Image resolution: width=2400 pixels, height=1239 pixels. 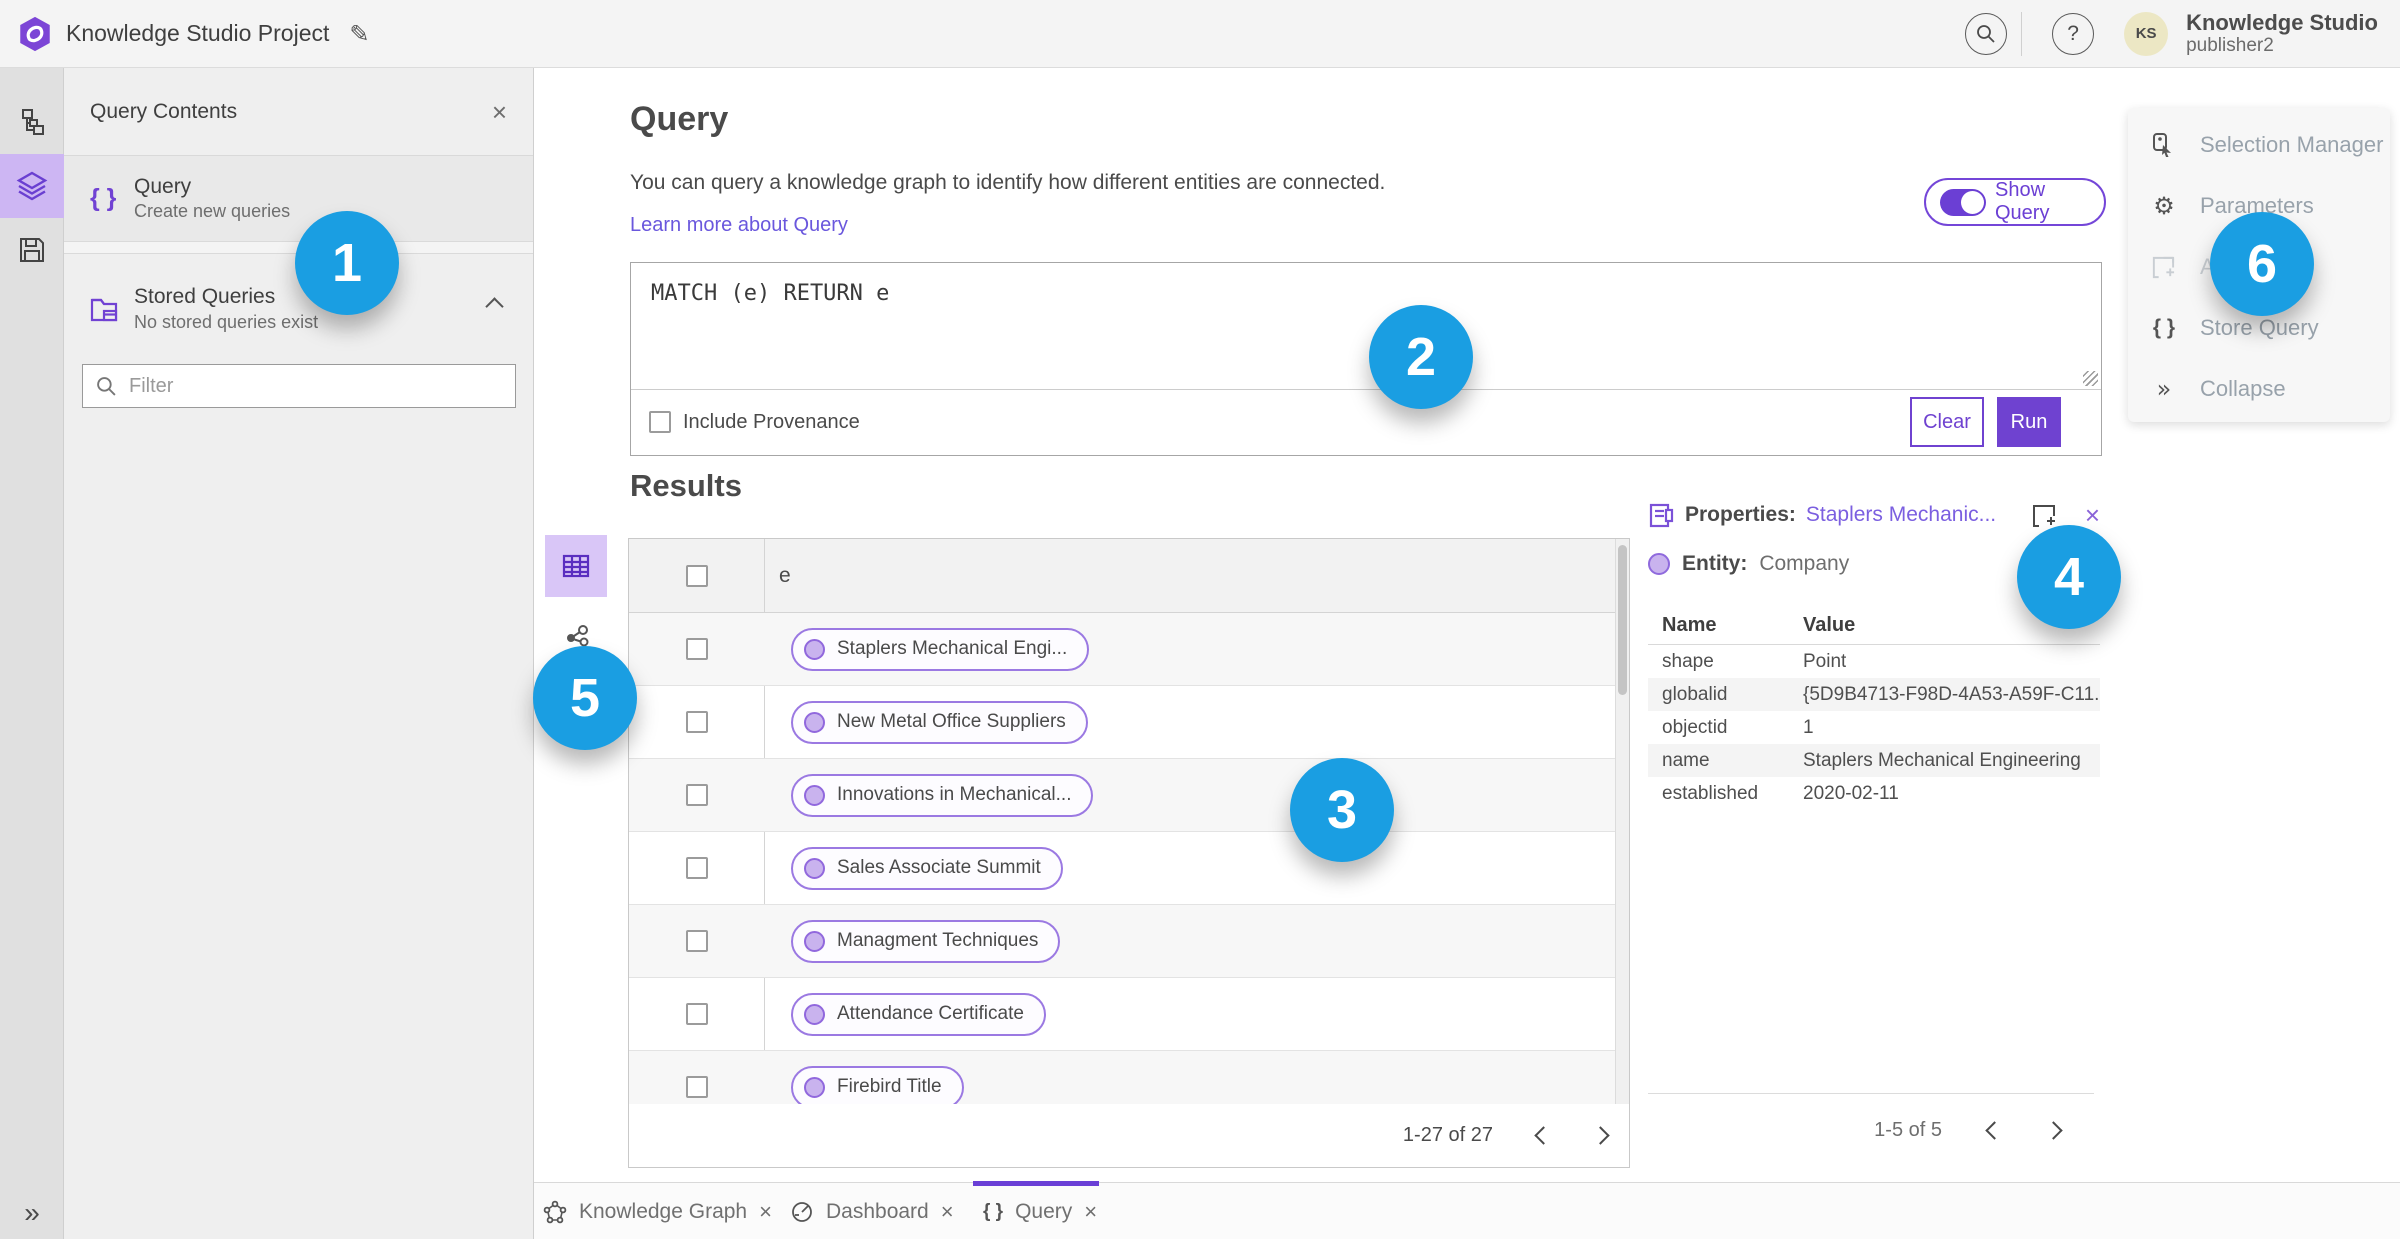 What do you see at coordinates (1874, 793) in the screenshot?
I see `property-row: established 2020-02-11` at bounding box center [1874, 793].